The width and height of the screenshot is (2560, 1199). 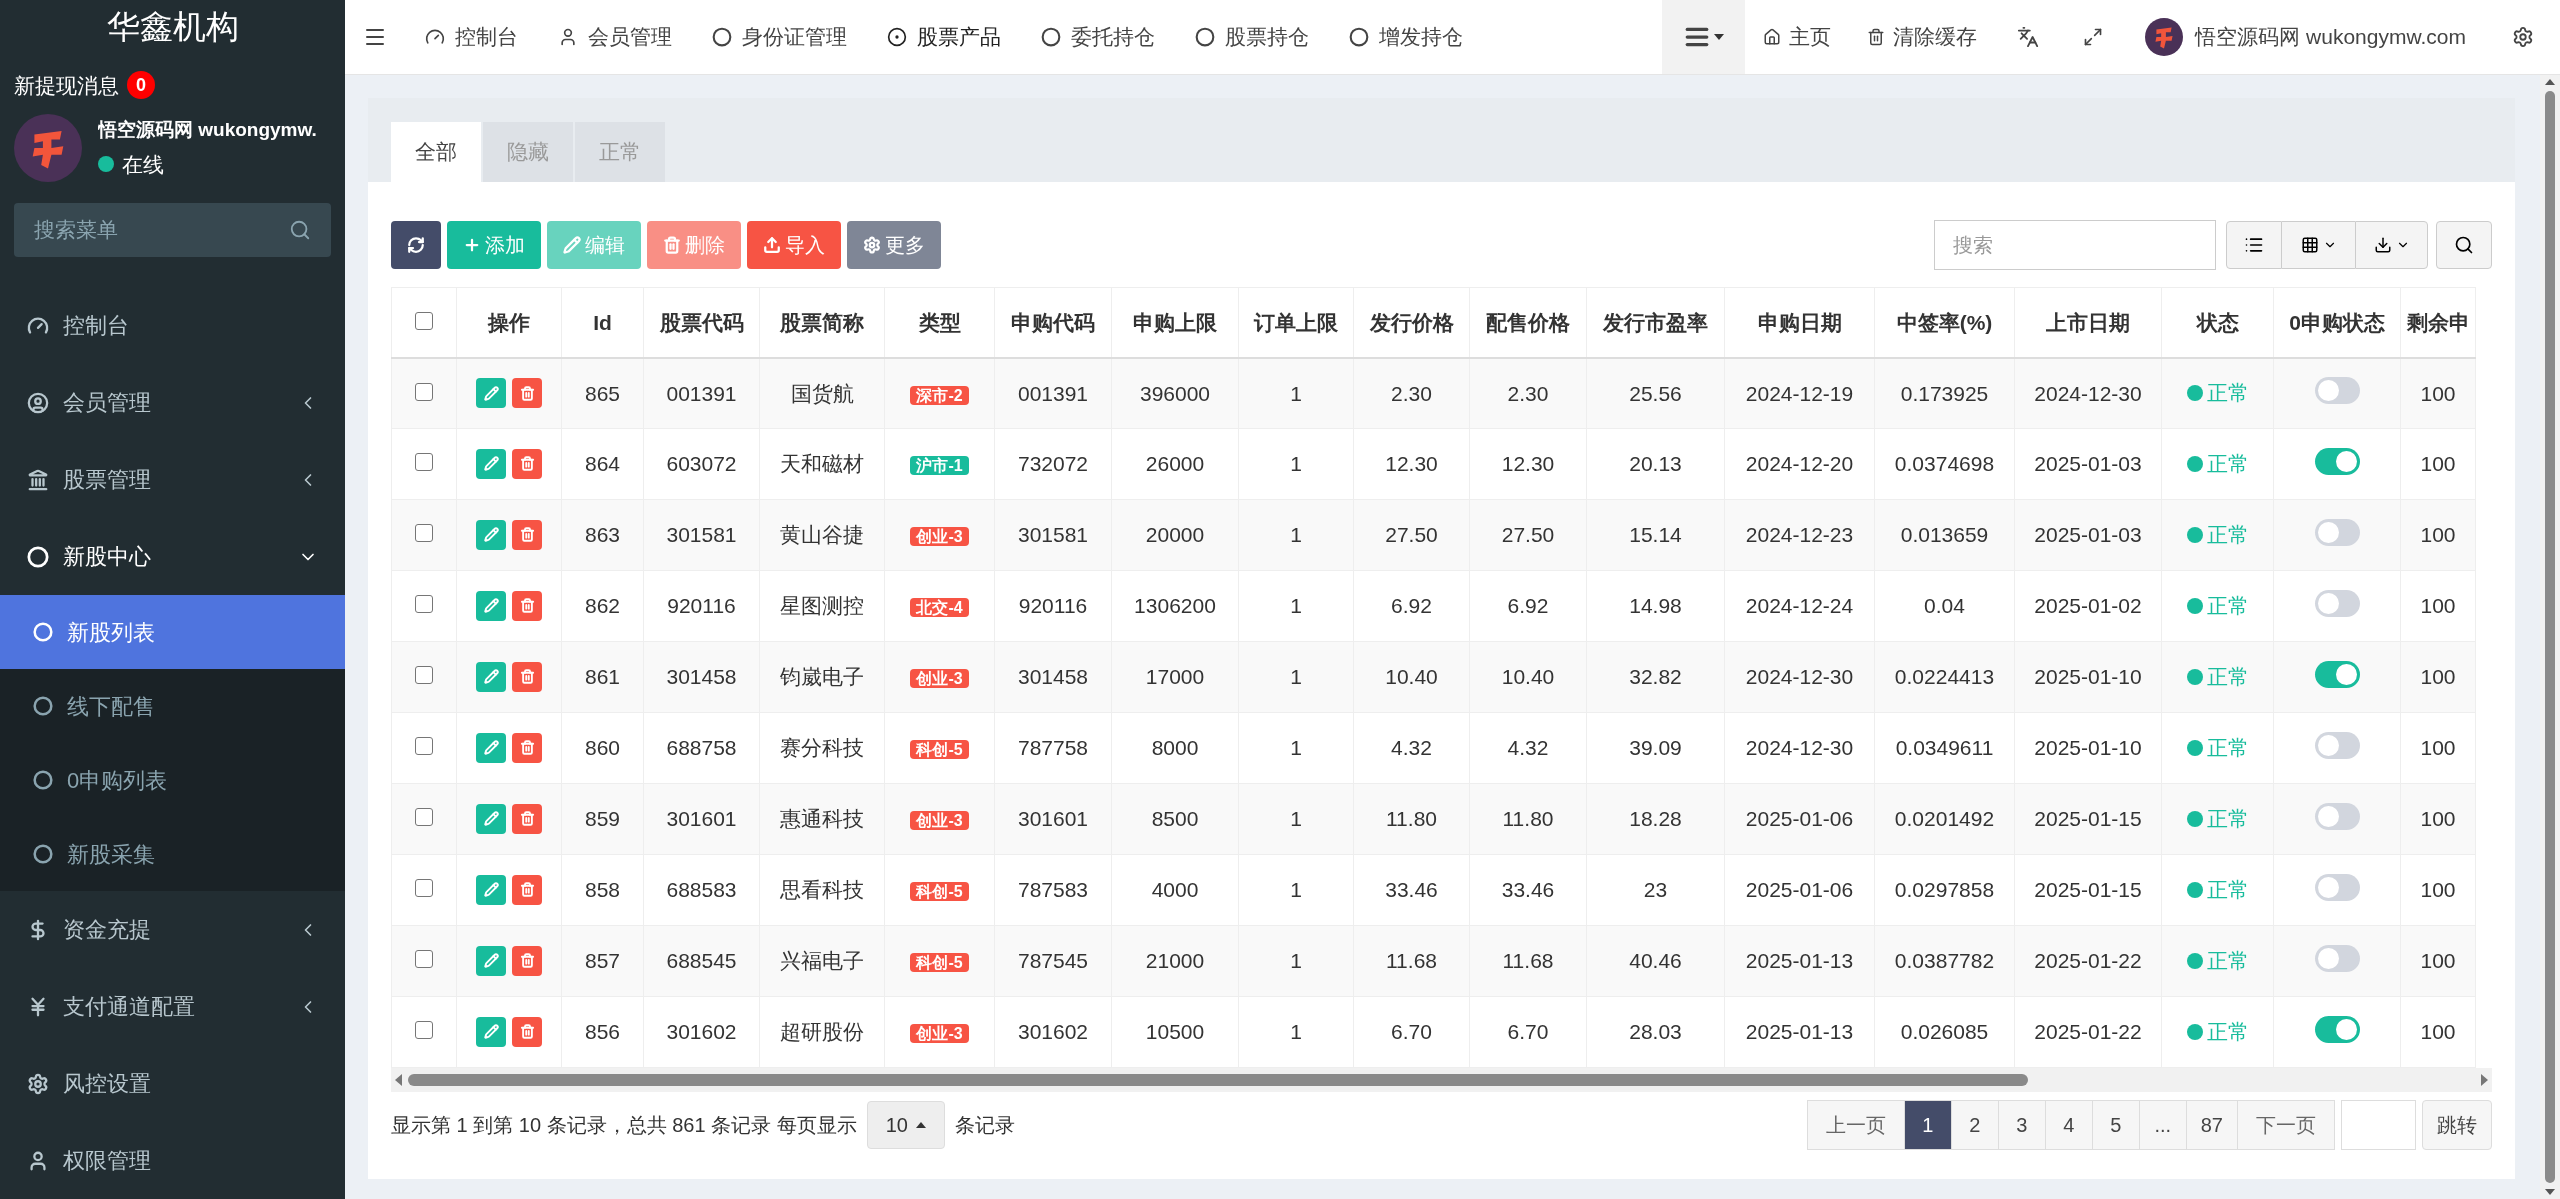 I want to click on brand-title: 华鑫机构, so click(x=172, y=27).